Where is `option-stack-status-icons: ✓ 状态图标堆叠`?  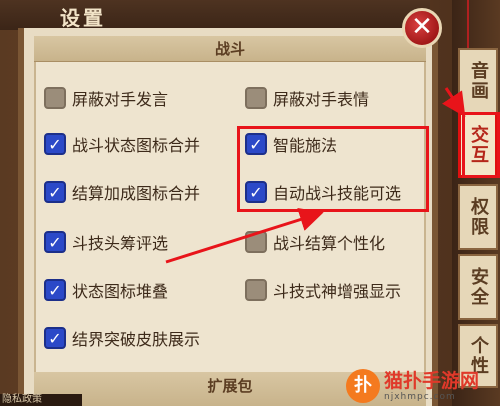 option-stack-status-icons: ✓ 状态图标堆叠 is located at coordinates (106, 290).